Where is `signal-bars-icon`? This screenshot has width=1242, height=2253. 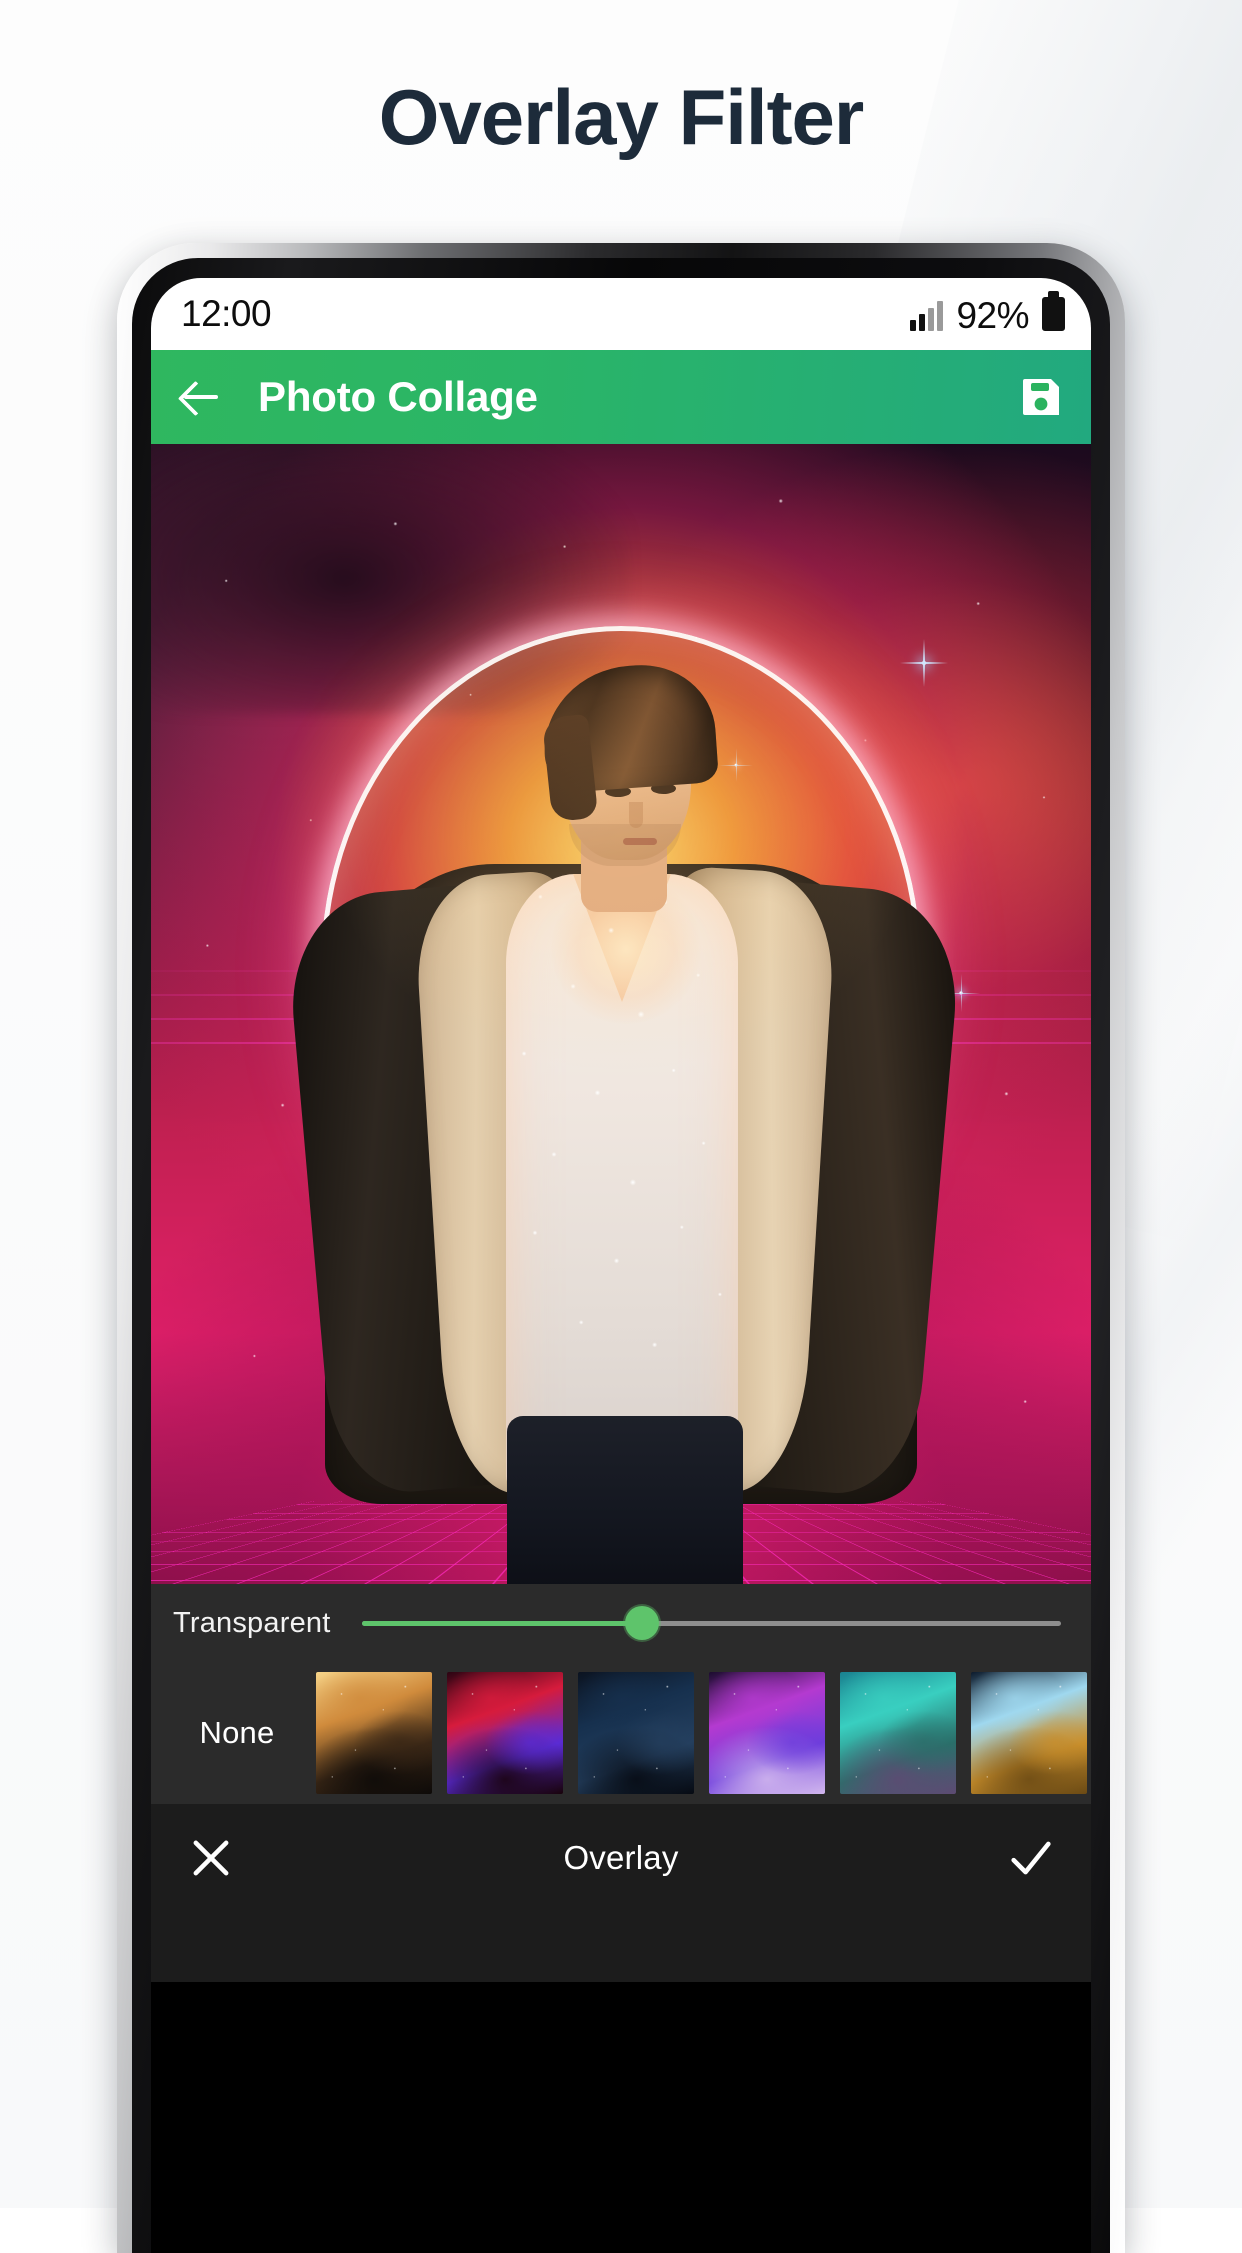
signal-bars-icon is located at coordinates (927, 316).